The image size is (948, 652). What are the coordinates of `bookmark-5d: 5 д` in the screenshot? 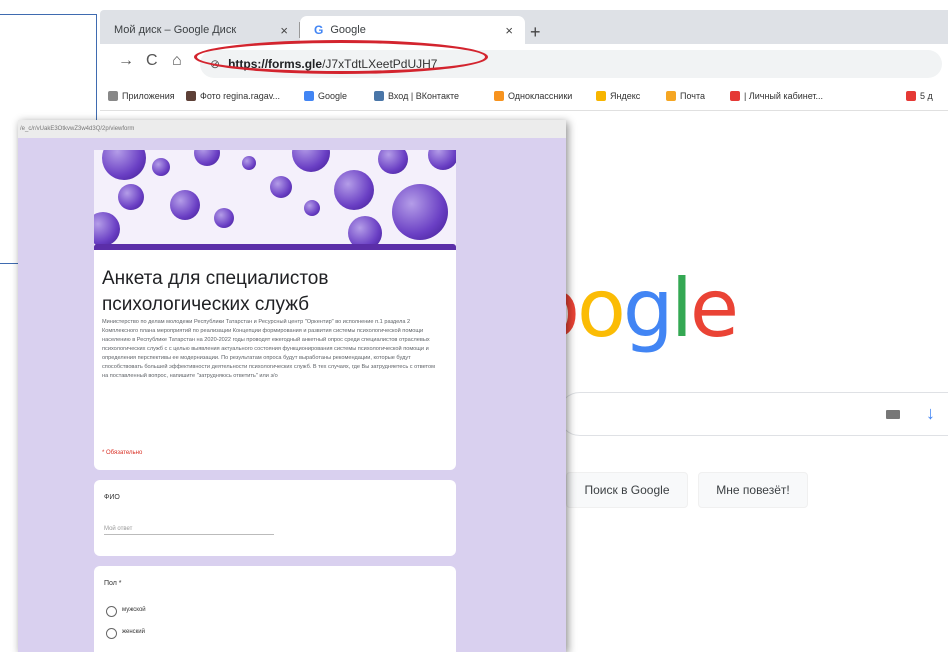 It's located at (919, 96).